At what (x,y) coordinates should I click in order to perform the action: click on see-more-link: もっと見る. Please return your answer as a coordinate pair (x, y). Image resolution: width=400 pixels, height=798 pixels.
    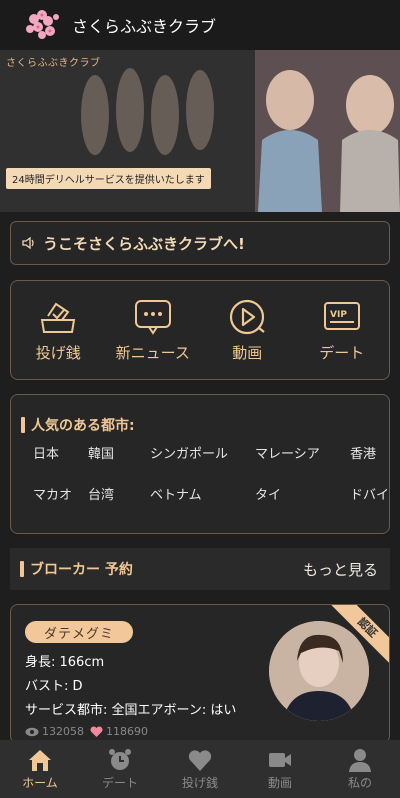
    Looking at the image, I should click on (340, 569).